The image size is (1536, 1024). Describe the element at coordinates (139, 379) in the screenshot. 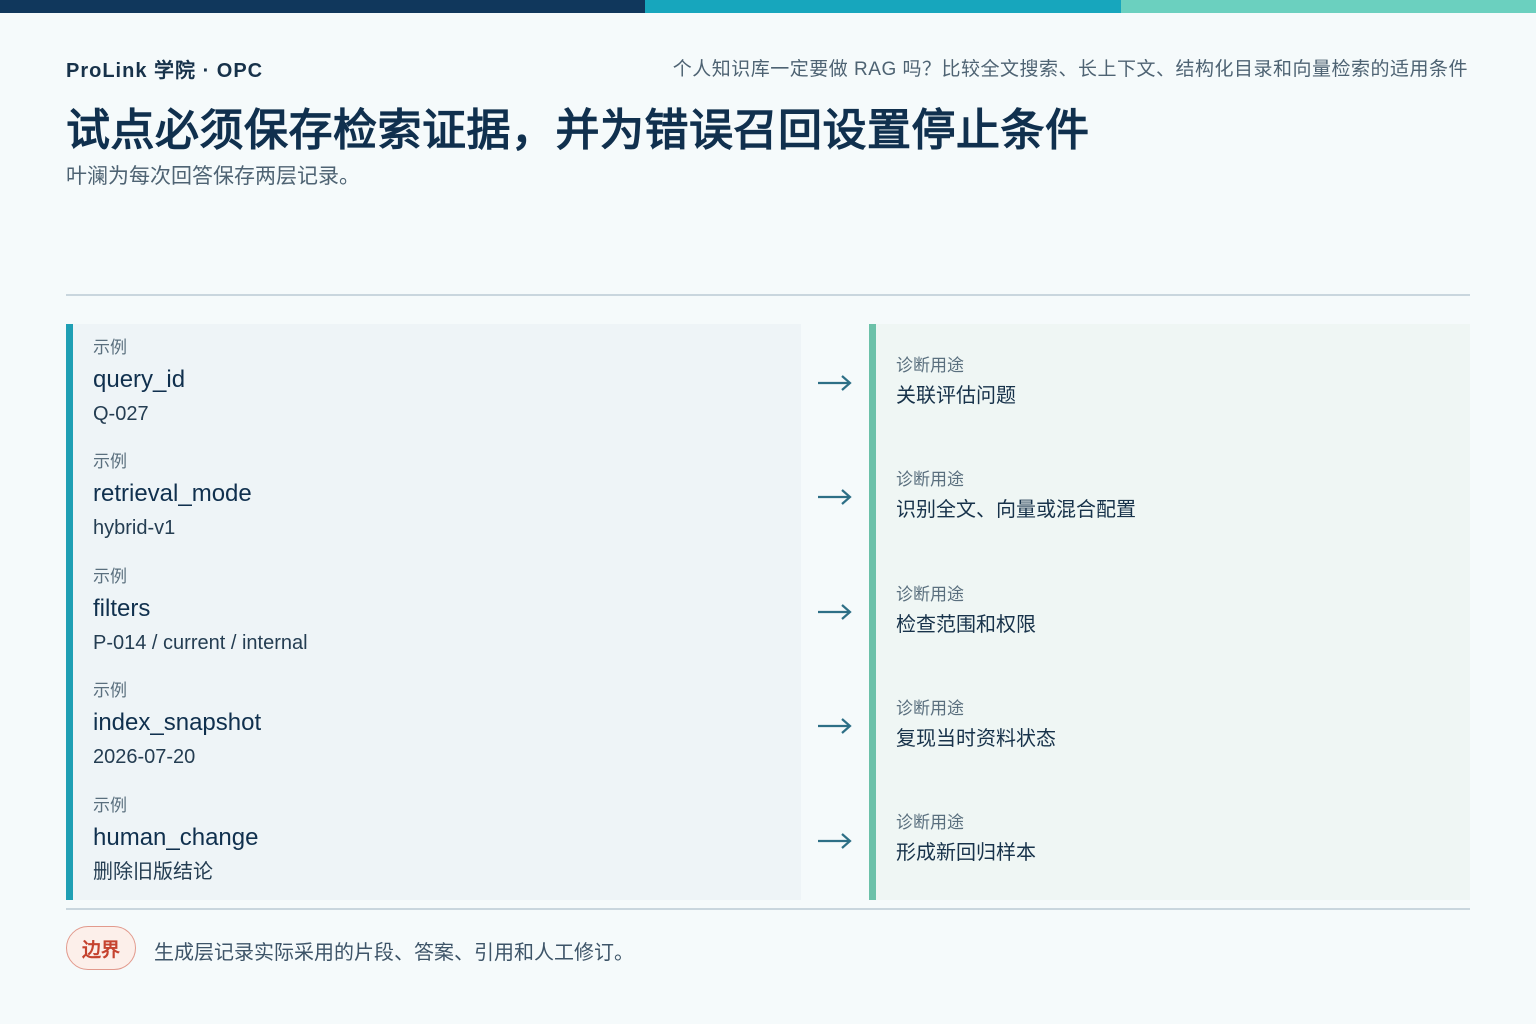

I see `field-name: query_id` at that location.